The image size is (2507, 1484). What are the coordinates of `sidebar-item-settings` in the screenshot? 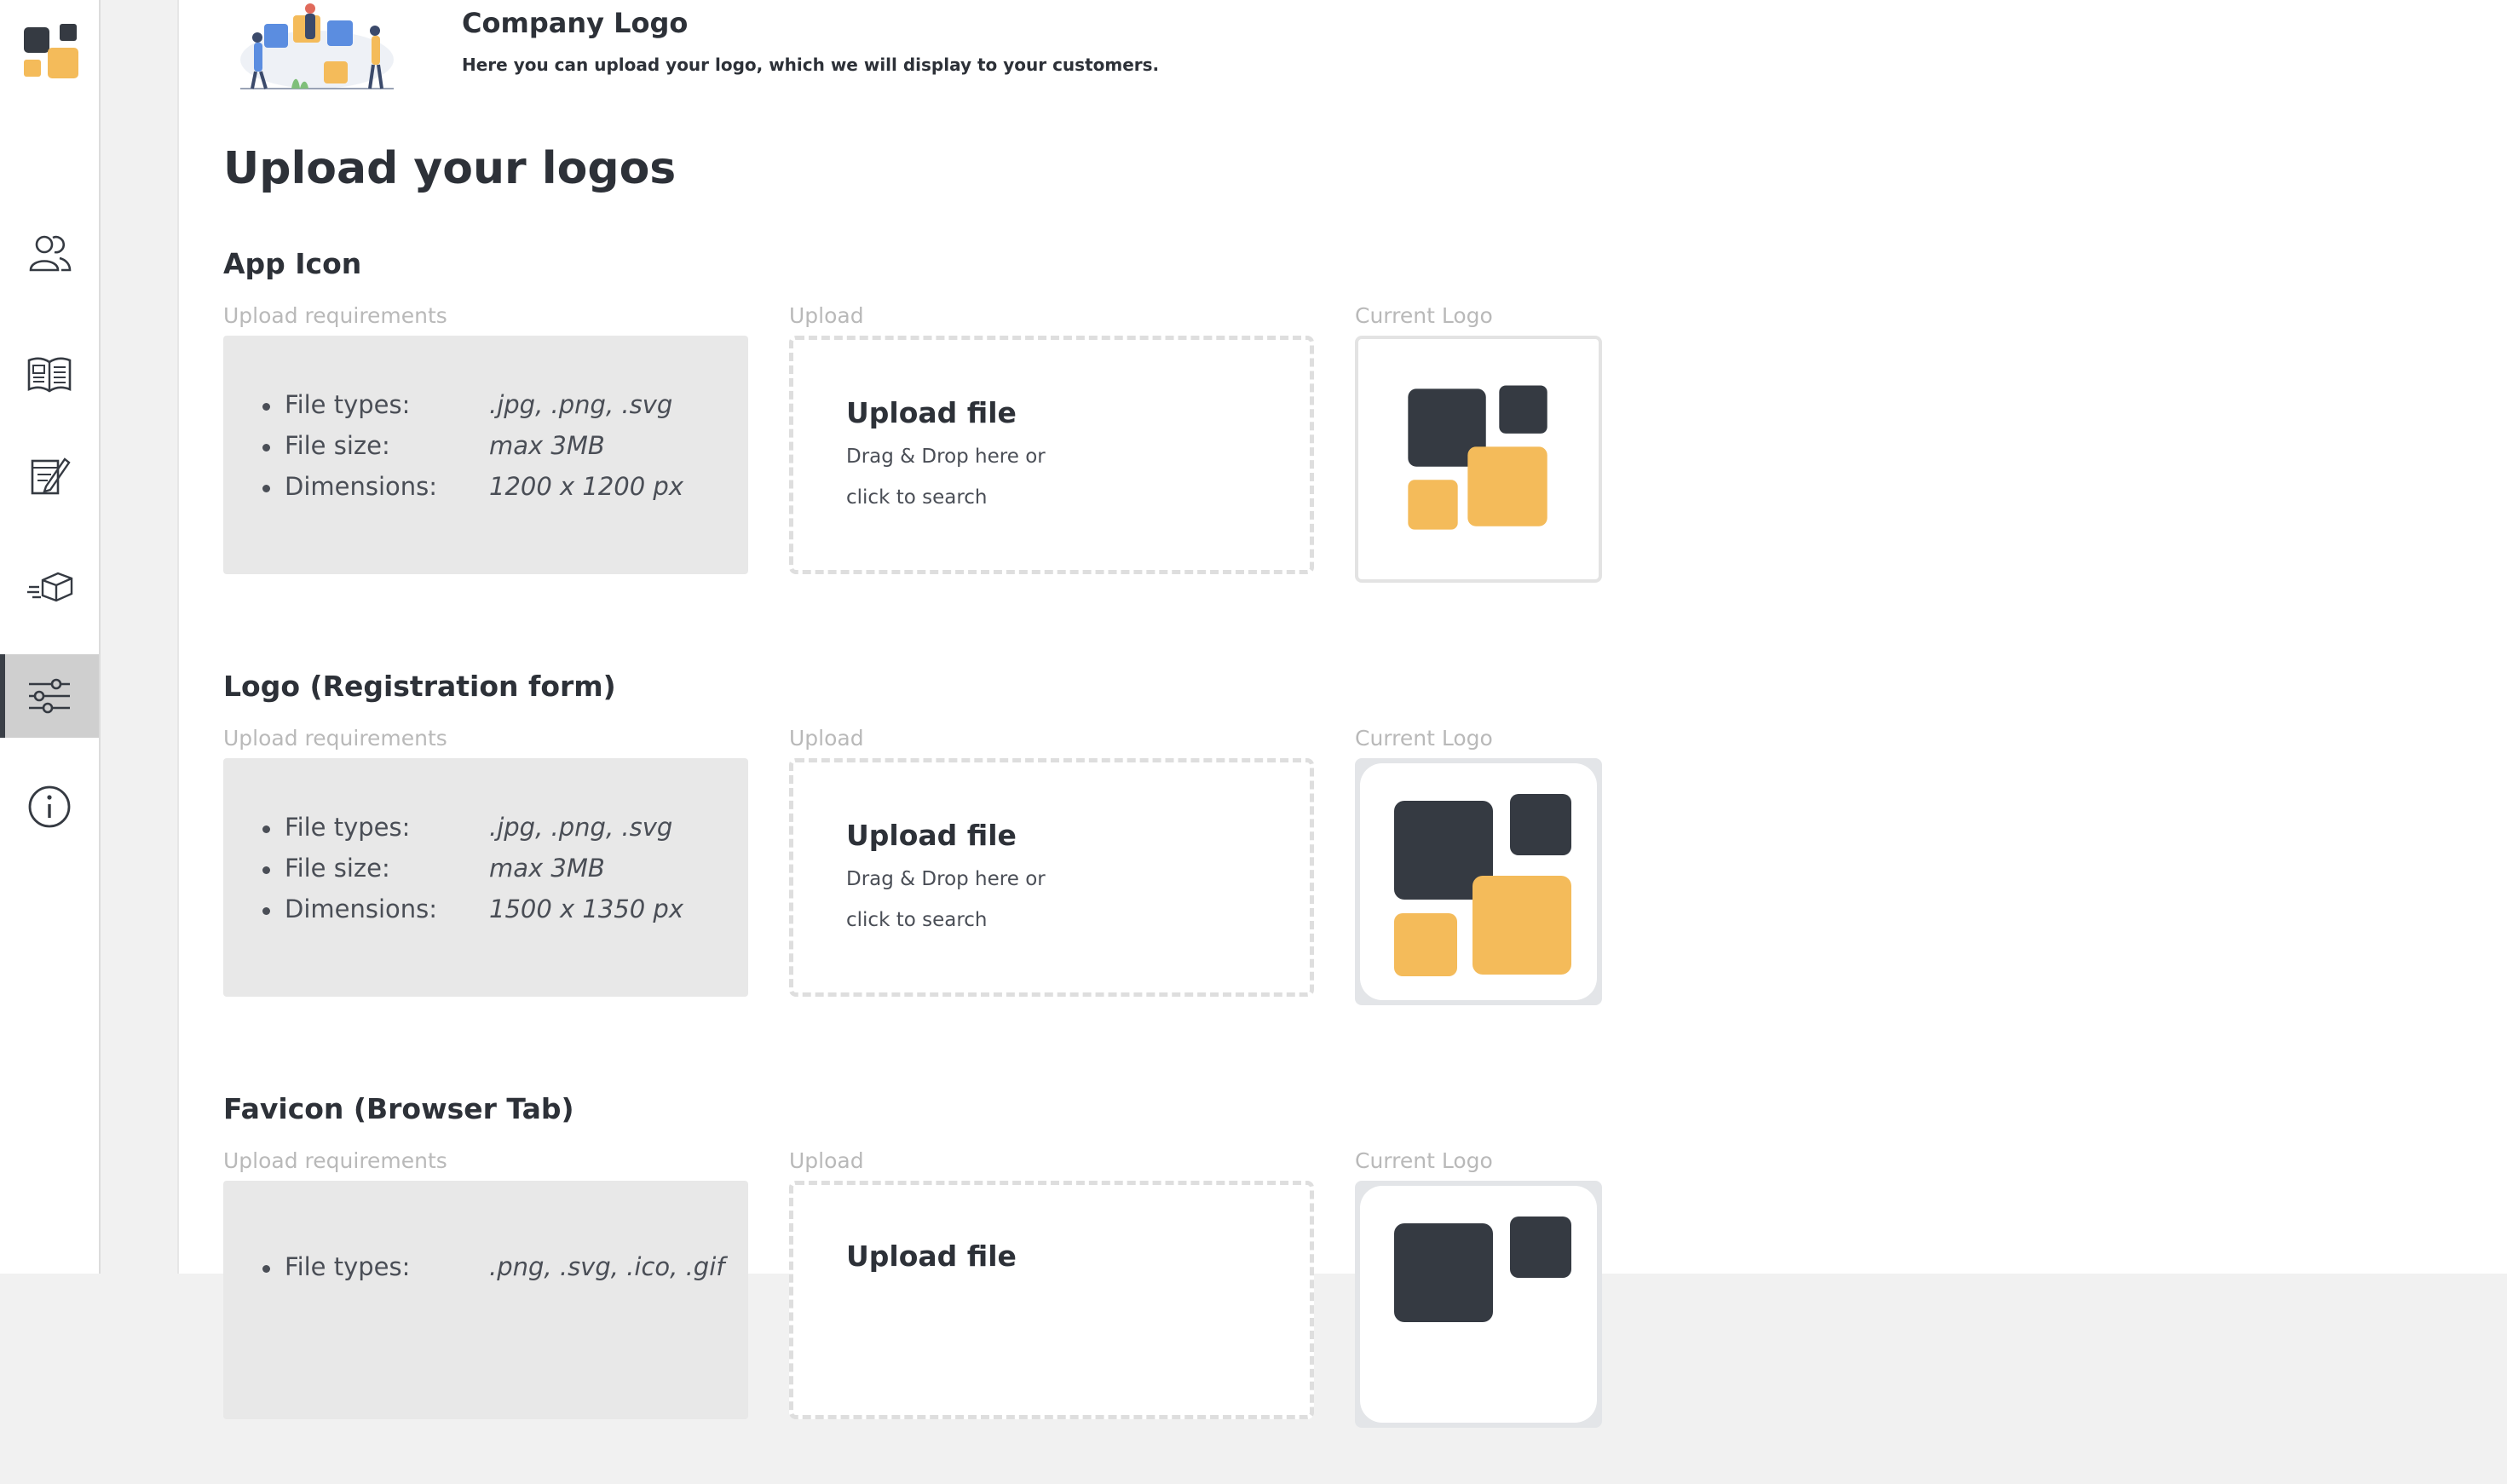 It's located at (49, 696).